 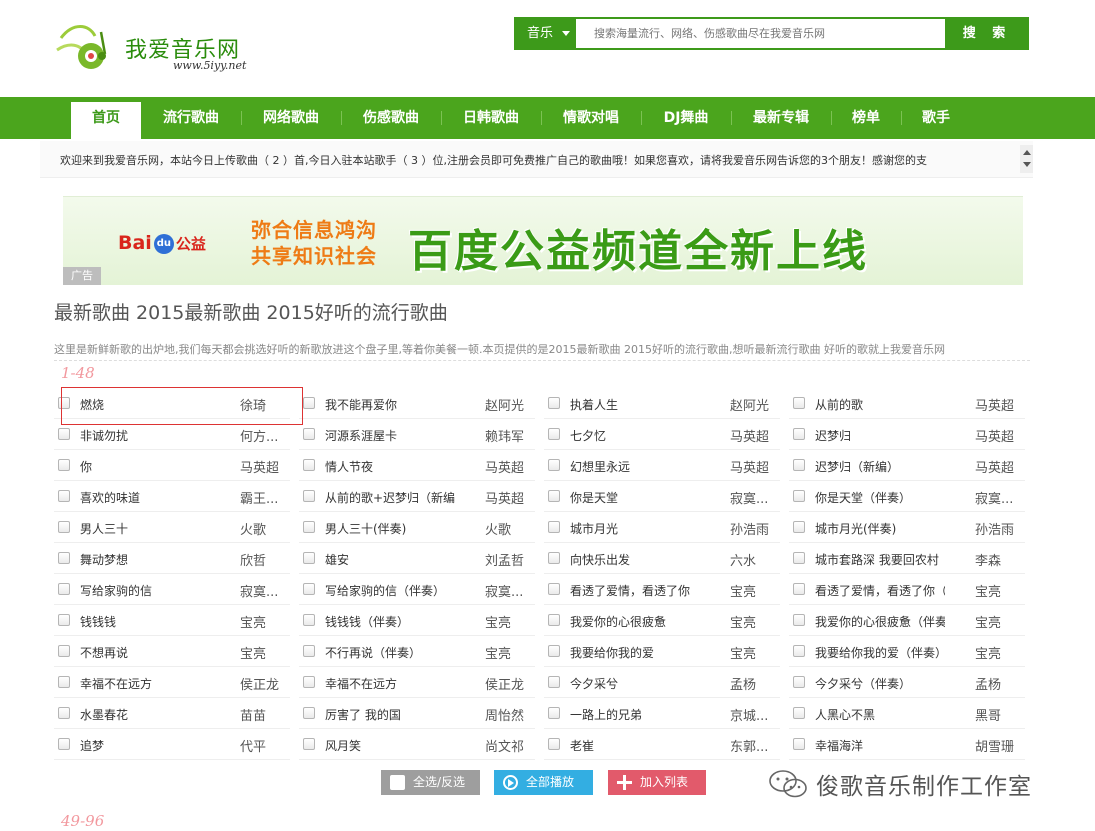 What do you see at coordinates (390, 528) in the screenshot?
I see `song-title-link: 男人三十(伴奏)` at bounding box center [390, 528].